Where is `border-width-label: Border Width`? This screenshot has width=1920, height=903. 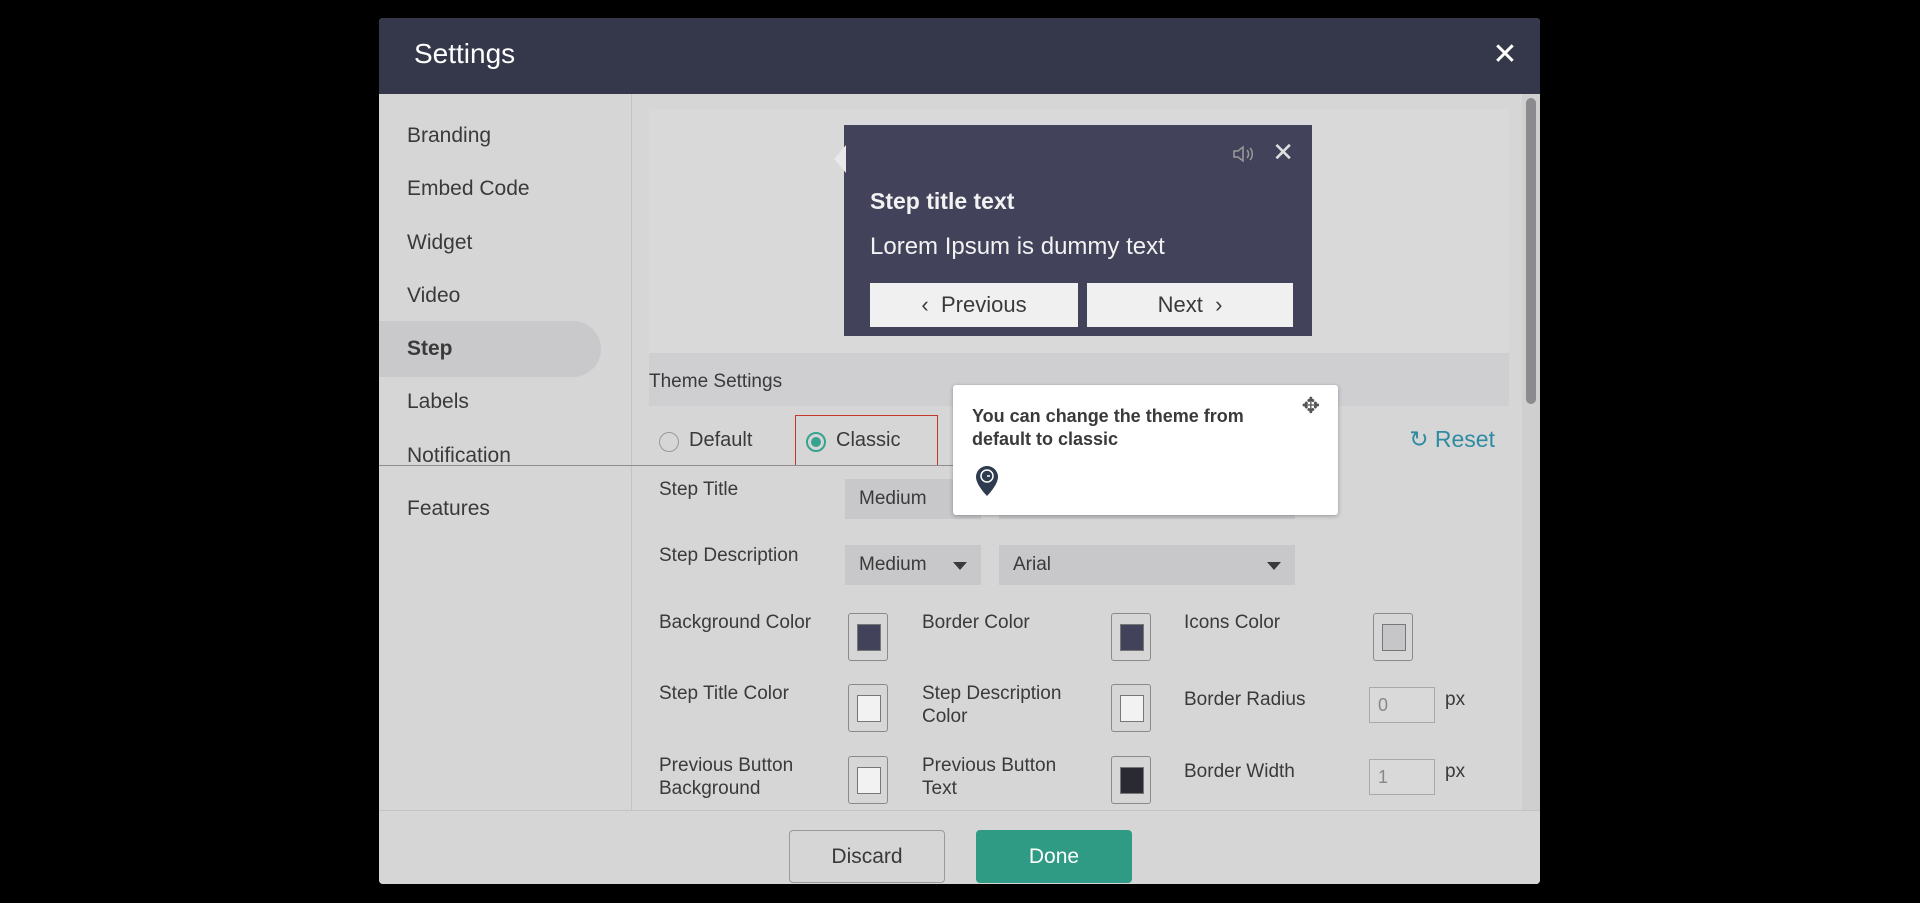
border-width-label: Border Width is located at coordinates (1239, 771).